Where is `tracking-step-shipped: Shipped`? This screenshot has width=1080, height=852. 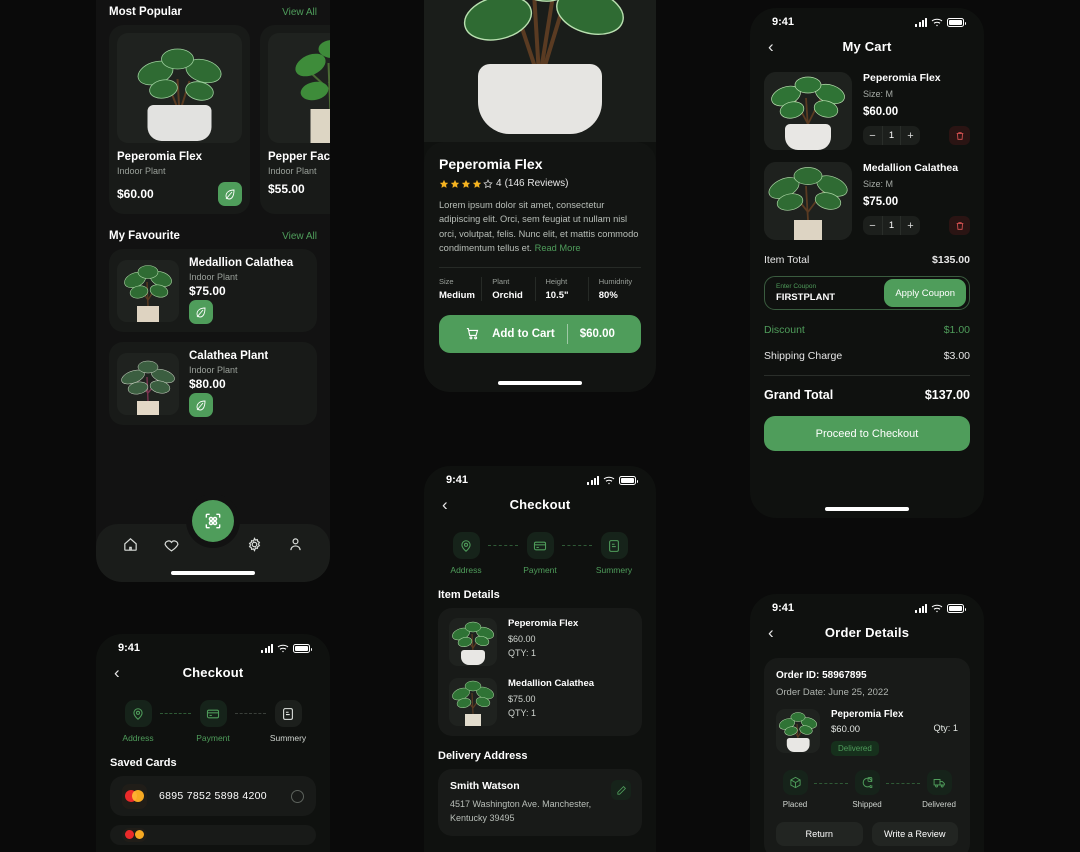
tracking-step-shipped: Shipped is located at coordinates (867, 789).